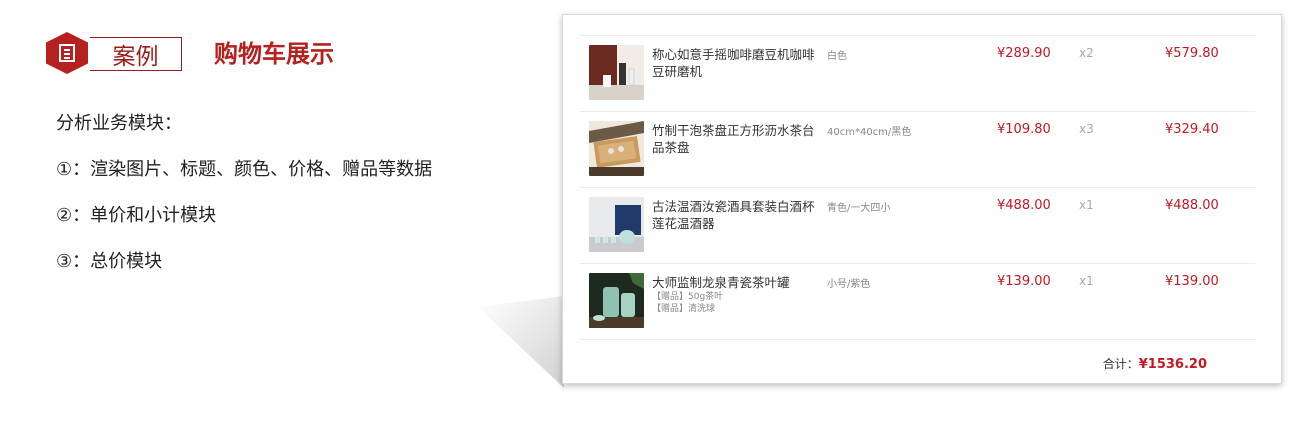  I want to click on document-icon, so click(67, 53).